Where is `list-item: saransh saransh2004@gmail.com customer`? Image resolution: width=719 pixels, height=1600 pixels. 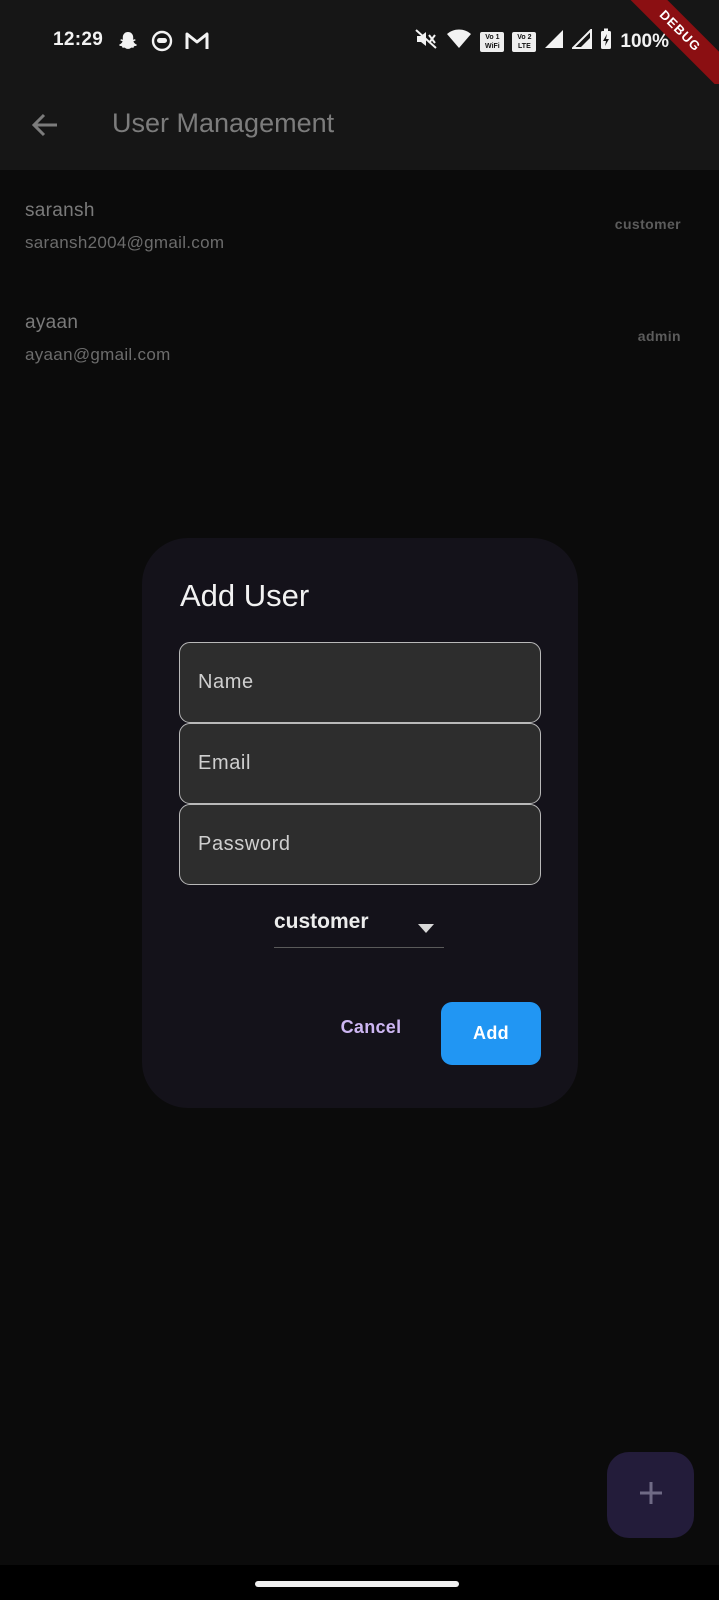
list-item: saransh saransh2004@gmail.com customer is located at coordinates (359, 225).